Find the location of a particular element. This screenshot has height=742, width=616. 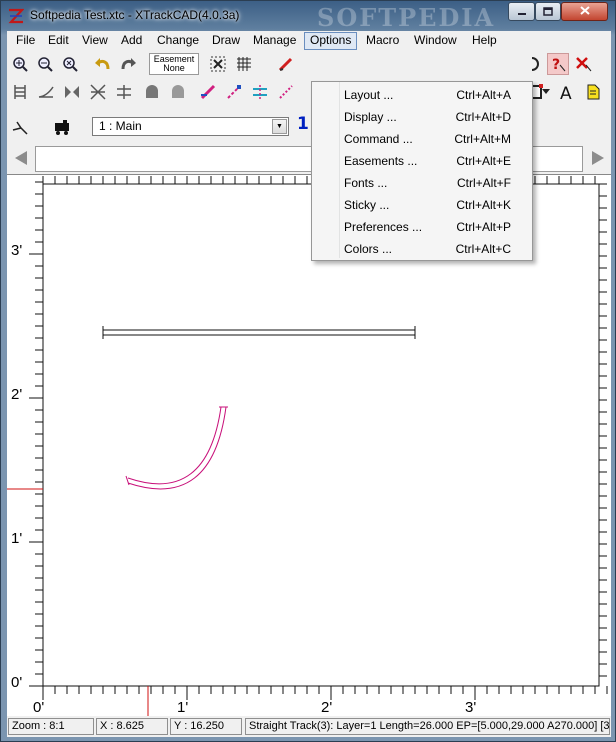

note-tool-button is located at coordinates (593, 92).